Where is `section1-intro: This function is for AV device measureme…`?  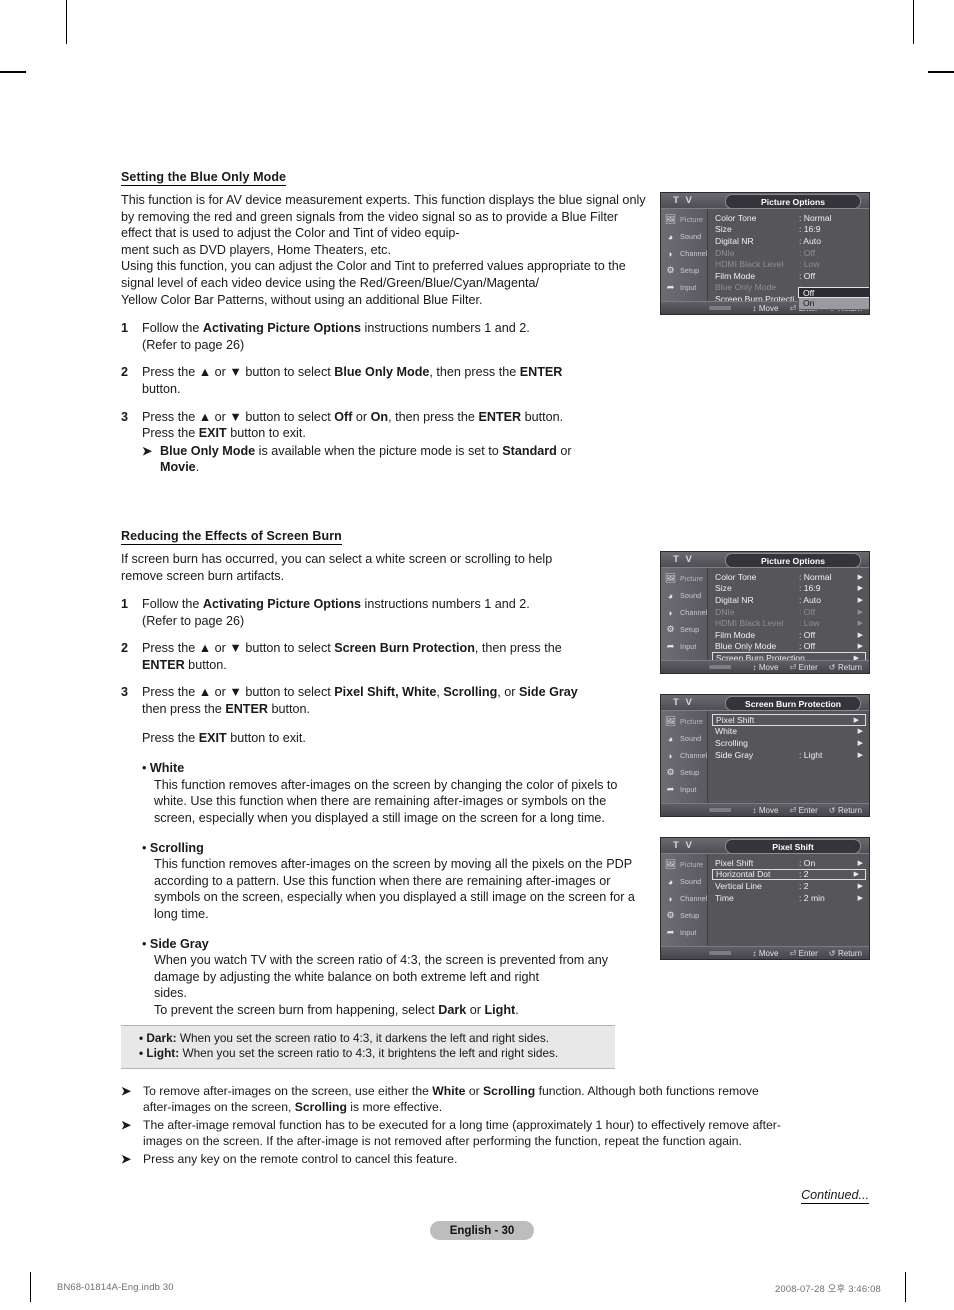 section1-intro: This function is for AV device measureme… is located at coordinates (383, 250).